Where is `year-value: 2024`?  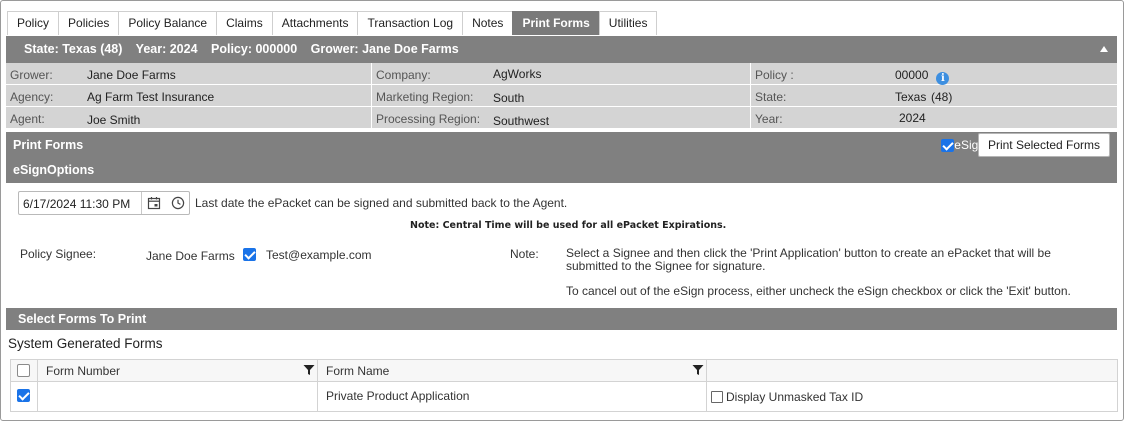
year-value: 2024 is located at coordinates (912, 118).